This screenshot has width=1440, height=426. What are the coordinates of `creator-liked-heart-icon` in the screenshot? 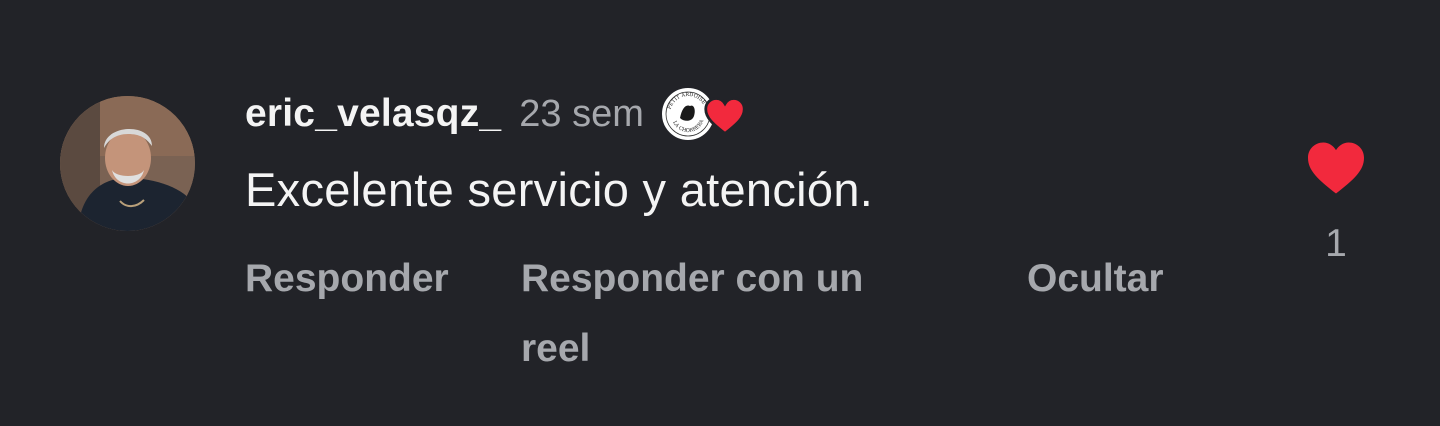 It's located at (725, 116).